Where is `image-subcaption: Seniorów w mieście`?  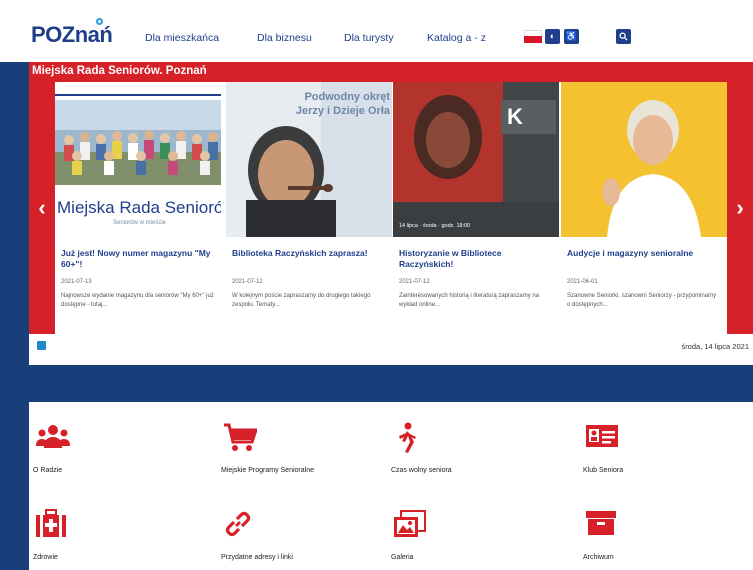
image-subcaption: Seniorów w mieście is located at coordinates (140, 223).